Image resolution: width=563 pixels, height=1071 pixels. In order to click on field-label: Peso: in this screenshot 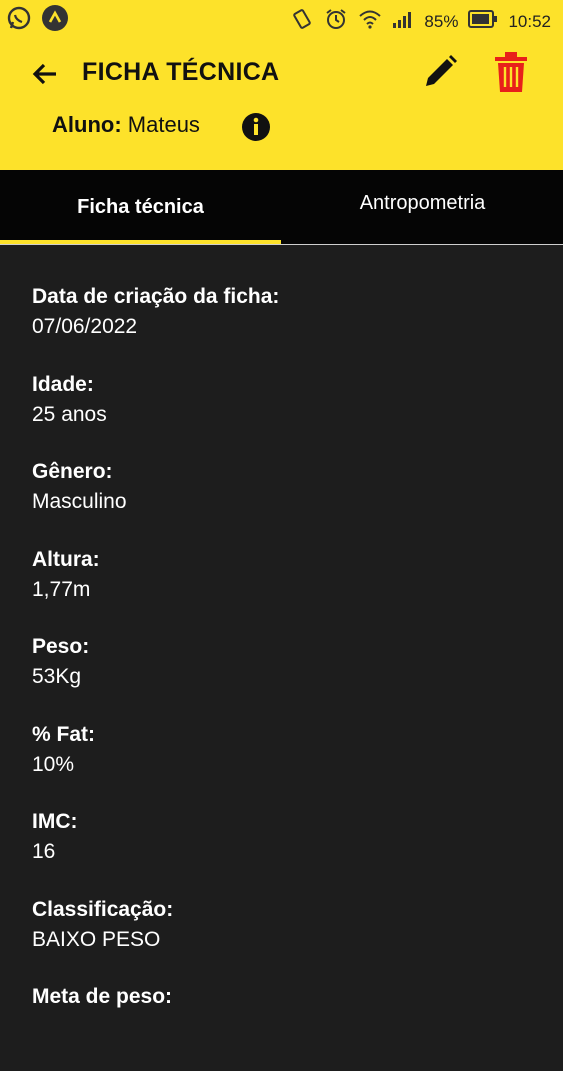, I will do `click(61, 646)`.